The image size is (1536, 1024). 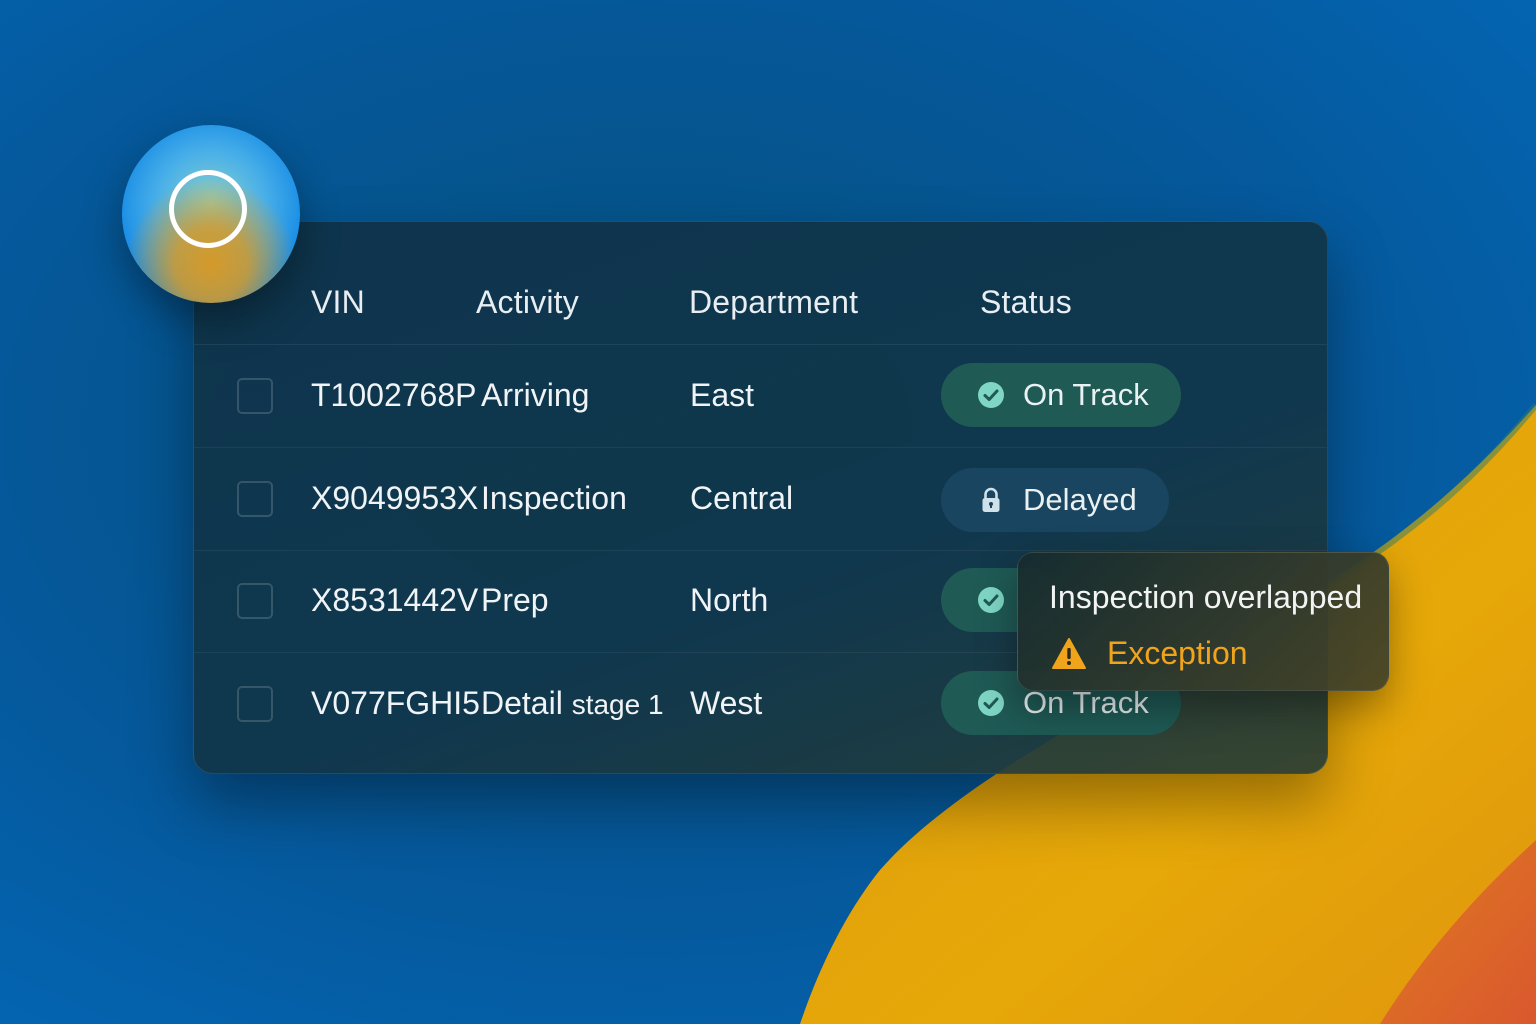 What do you see at coordinates (527, 302) in the screenshot?
I see `column-header-activity: Activity` at bounding box center [527, 302].